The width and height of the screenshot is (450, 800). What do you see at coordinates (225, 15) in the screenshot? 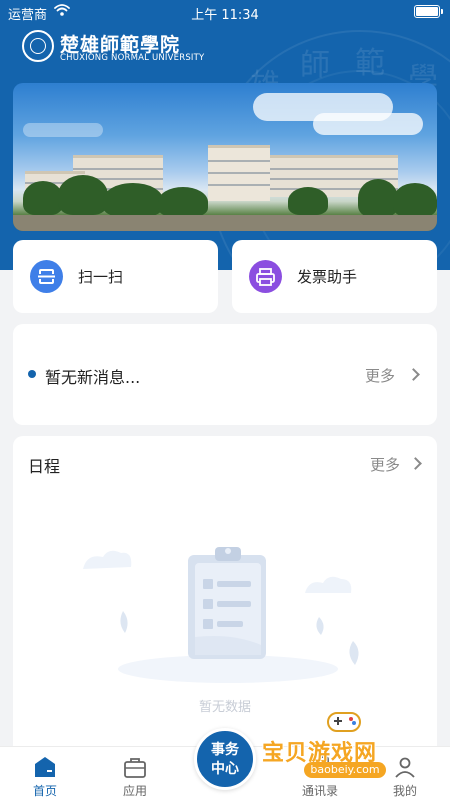
I see `clock: 上午 11:34` at bounding box center [225, 15].